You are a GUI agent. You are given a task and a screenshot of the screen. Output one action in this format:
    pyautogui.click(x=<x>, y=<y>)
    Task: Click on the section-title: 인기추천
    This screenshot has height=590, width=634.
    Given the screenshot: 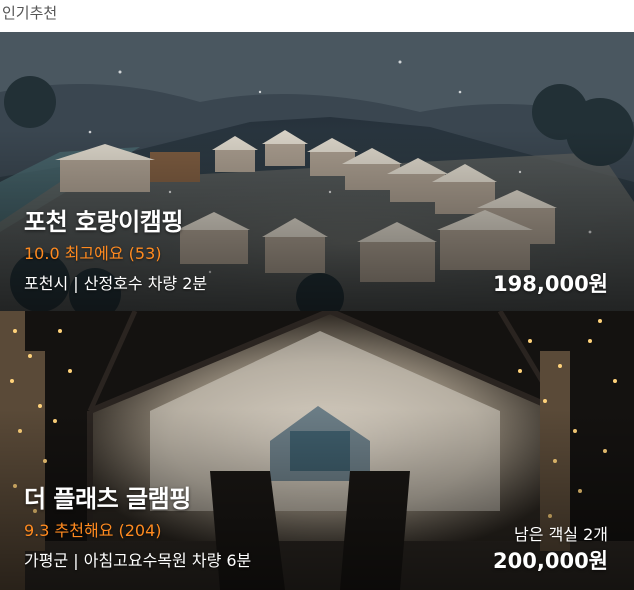 What is the action you would take?
    pyautogui.click(x=317, y=16)
    